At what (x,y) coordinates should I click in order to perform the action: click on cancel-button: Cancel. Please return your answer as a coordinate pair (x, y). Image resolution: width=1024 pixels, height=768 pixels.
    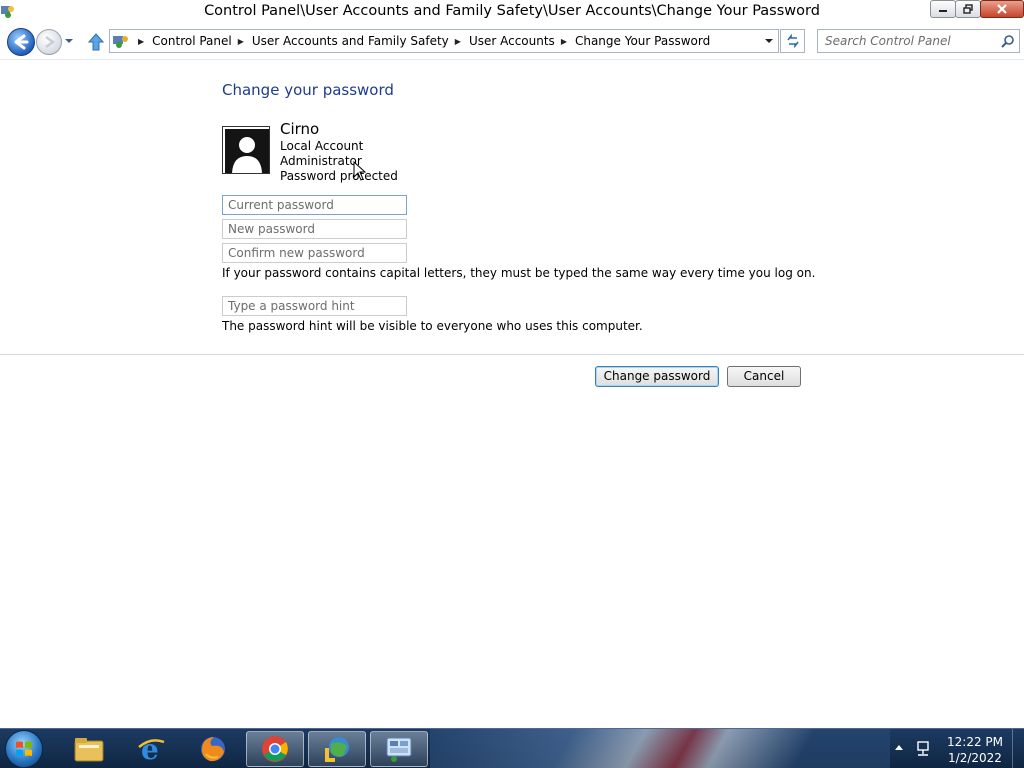
    Looking at the image, I should click on (764, 376).